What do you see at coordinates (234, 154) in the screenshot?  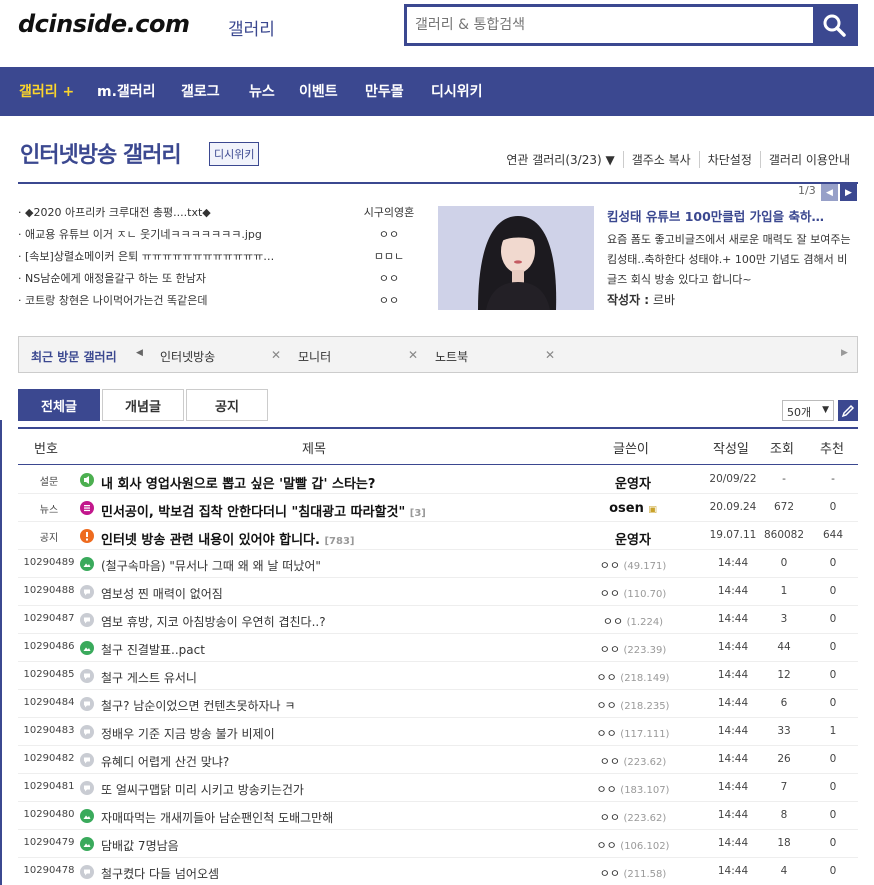 I see `wiki-tag-button: 디시위키` at bounding box center [234, 154].